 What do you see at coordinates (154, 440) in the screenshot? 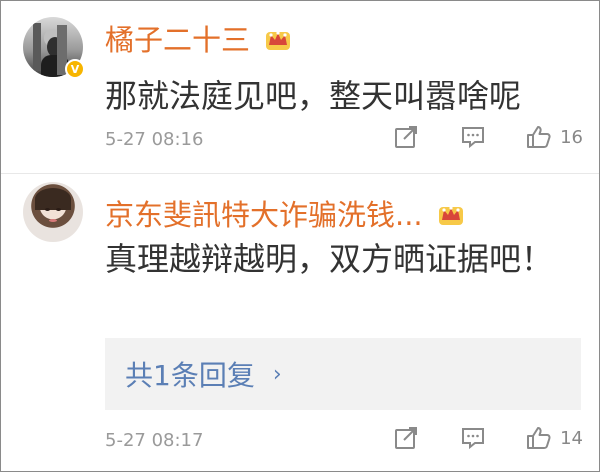
I see `timestamp: 5-27 08:17` at bounding box center [154, 440].